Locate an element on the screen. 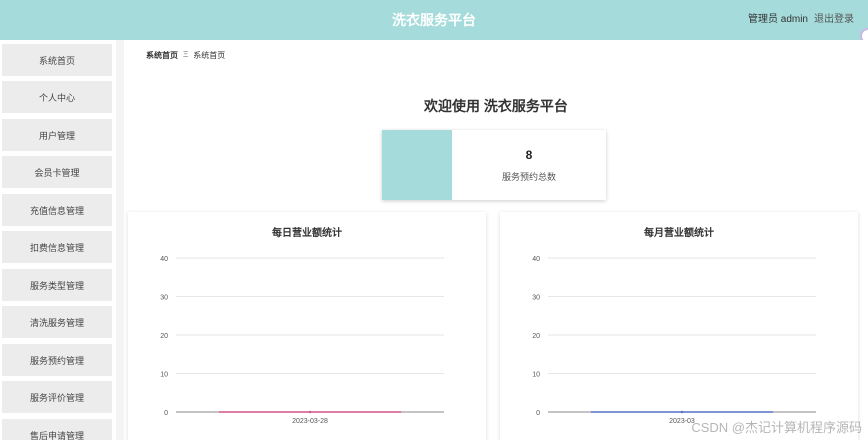 This screenshot has height=440, width=868. current-user-label: 管理员 admin is located at coordinates (777, 19).